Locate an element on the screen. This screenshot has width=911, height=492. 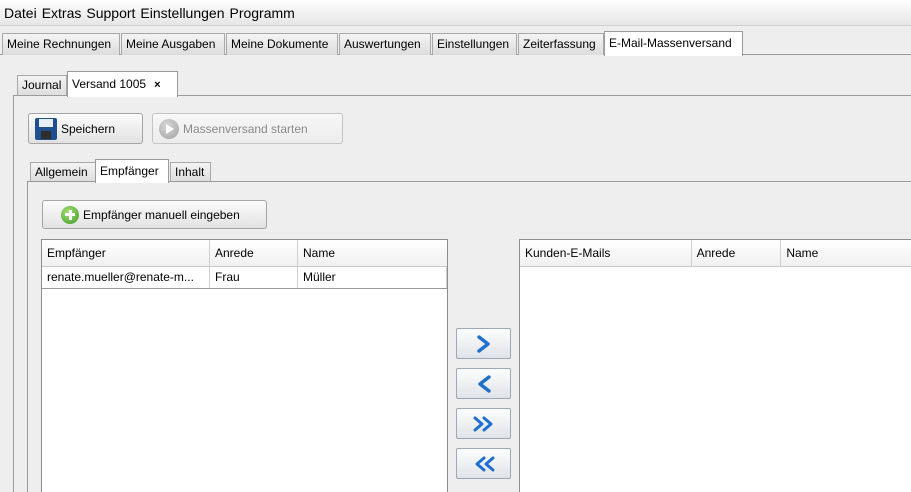
recipients-table-header: Empfänger Anrede Name is located at coordinates (244, 253).